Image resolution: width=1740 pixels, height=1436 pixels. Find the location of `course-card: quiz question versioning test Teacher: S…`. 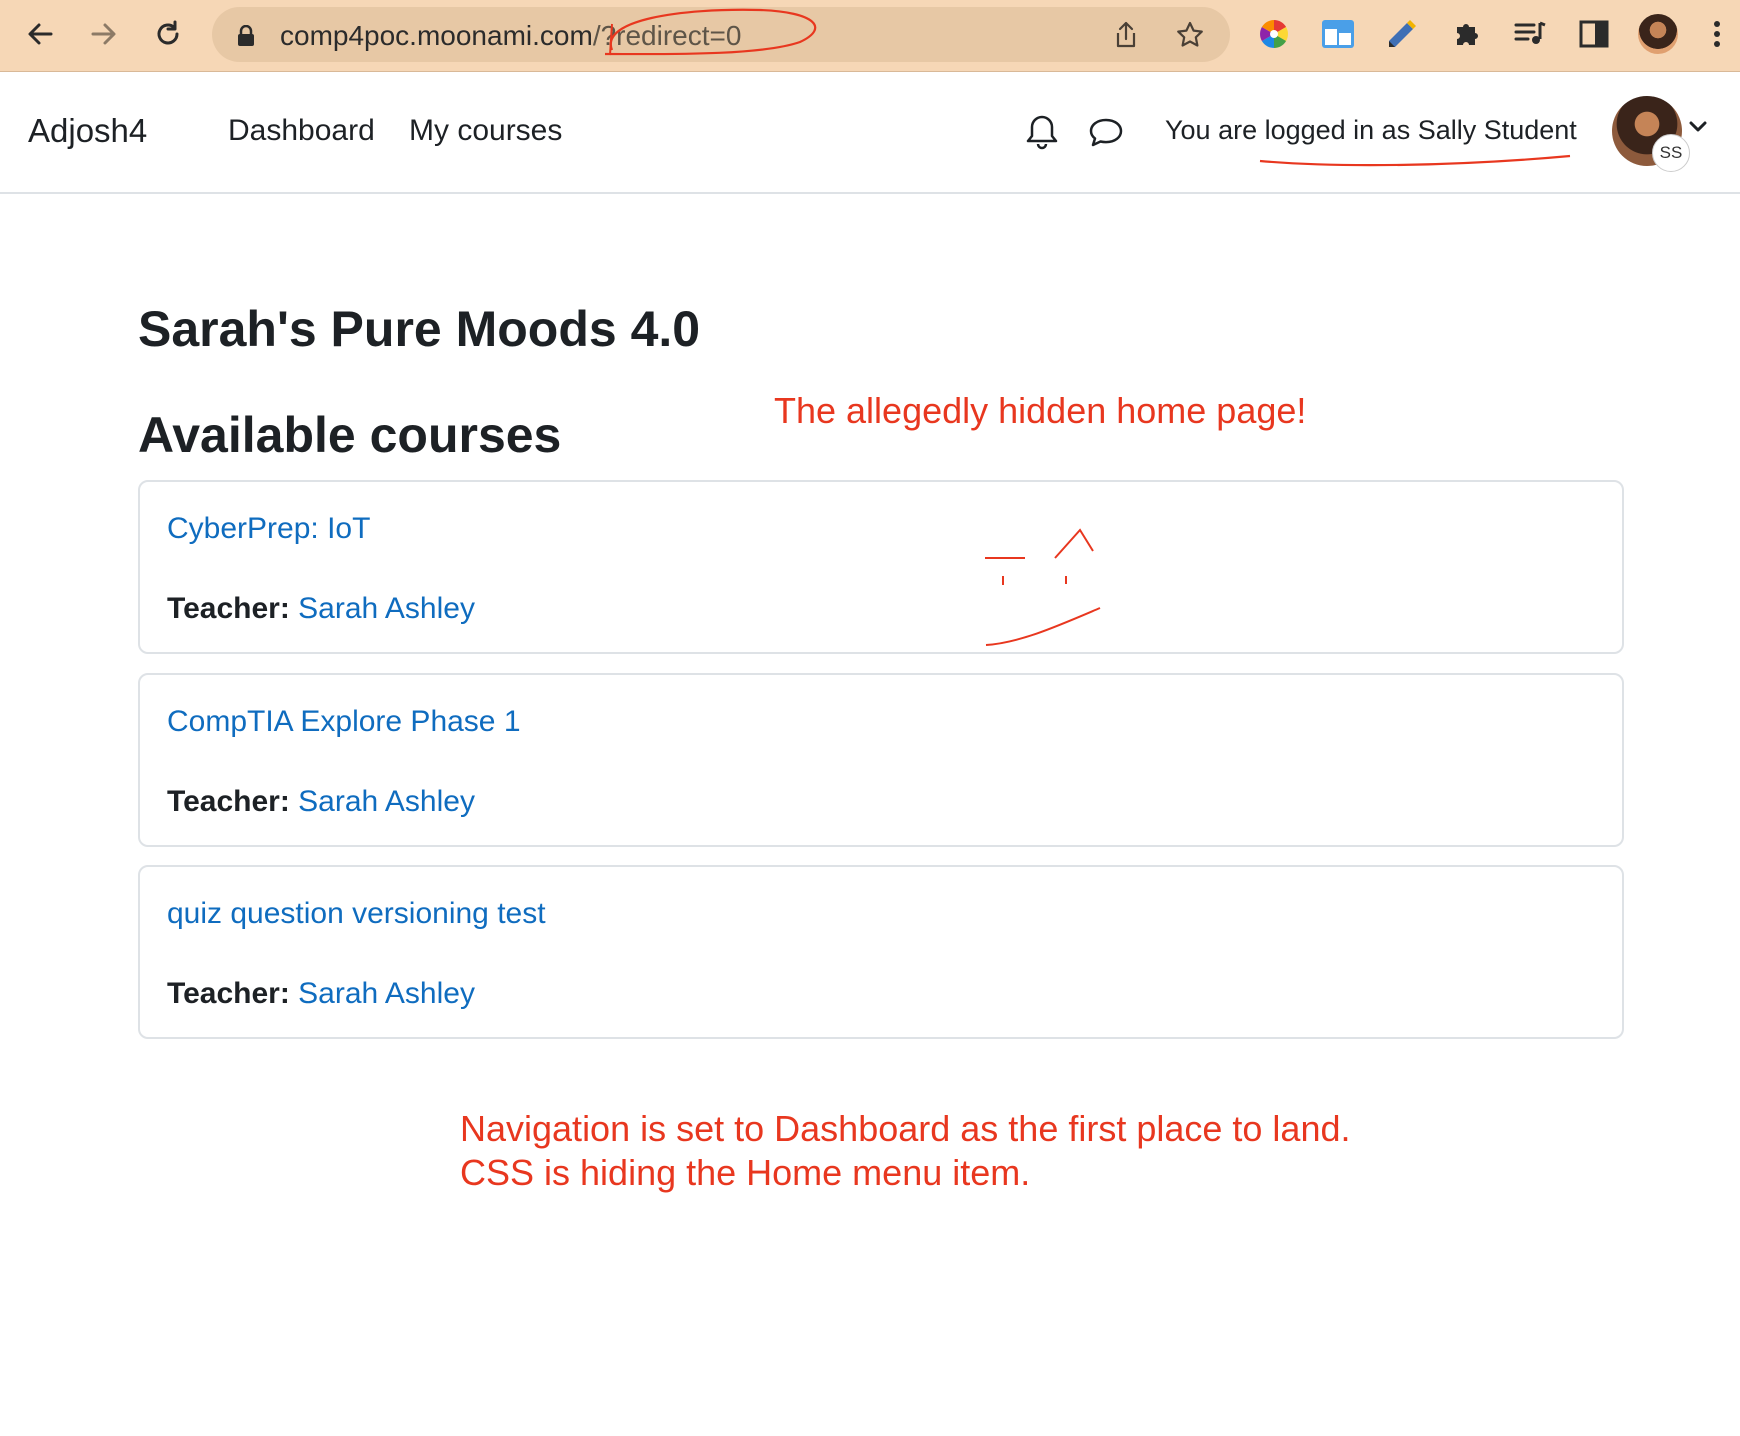

course-card: quiz question versioning test Teacher: S… is located at coordinates (881, 952).